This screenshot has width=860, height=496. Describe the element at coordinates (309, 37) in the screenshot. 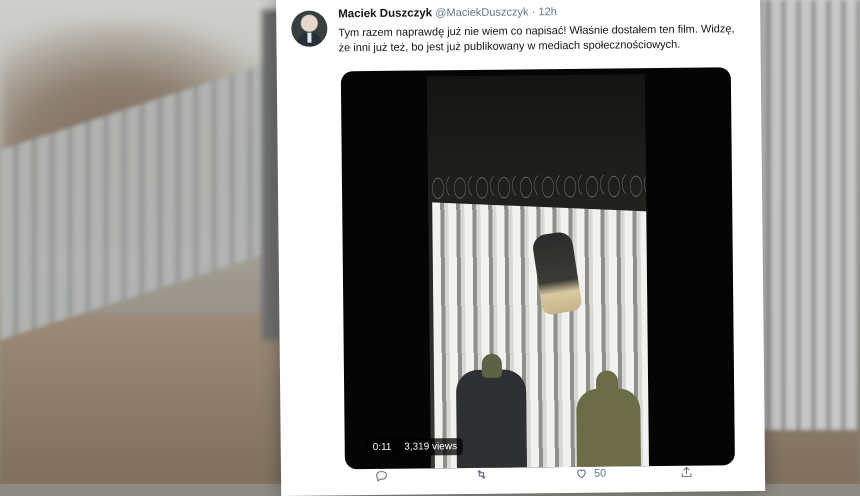

I see `avatar-collar` at that location.